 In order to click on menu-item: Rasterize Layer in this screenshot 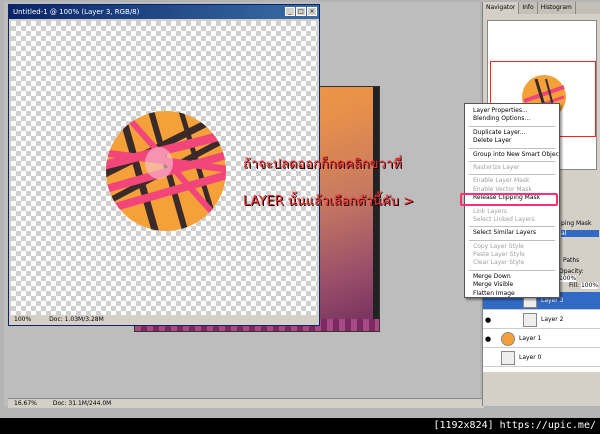, I will do `click(496, 167)`.